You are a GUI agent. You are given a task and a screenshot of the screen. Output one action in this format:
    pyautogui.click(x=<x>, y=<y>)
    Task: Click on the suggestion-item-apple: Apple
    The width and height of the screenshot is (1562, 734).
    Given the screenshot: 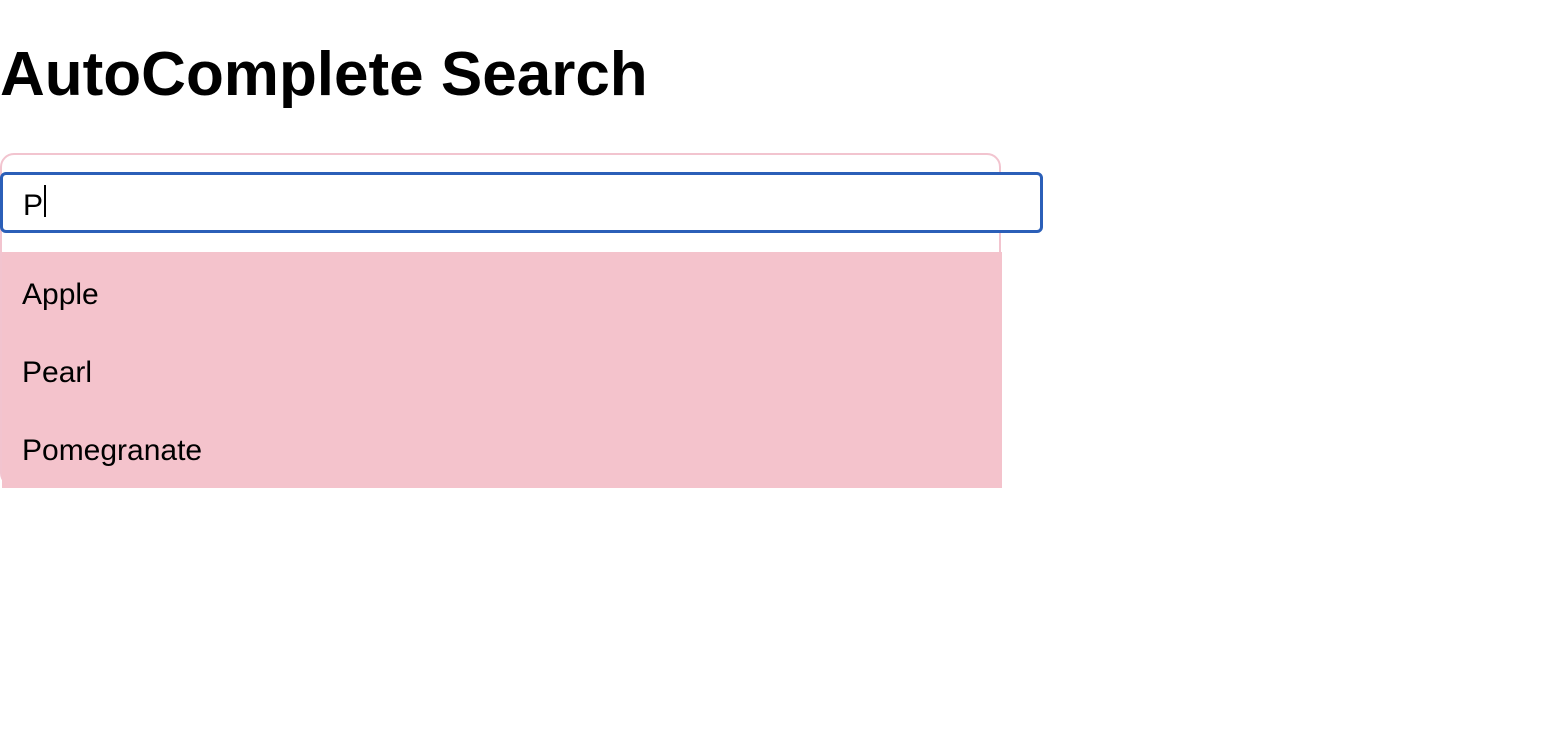 What is the action you would take?
    pyautogui.click(x=502, y=293)
    